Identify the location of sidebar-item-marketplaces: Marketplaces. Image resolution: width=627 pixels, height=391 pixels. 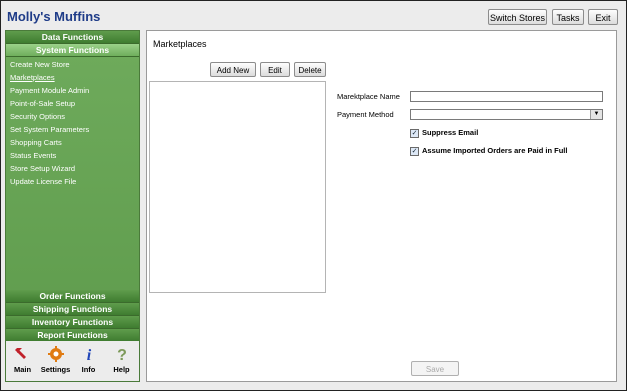
(32, 78).